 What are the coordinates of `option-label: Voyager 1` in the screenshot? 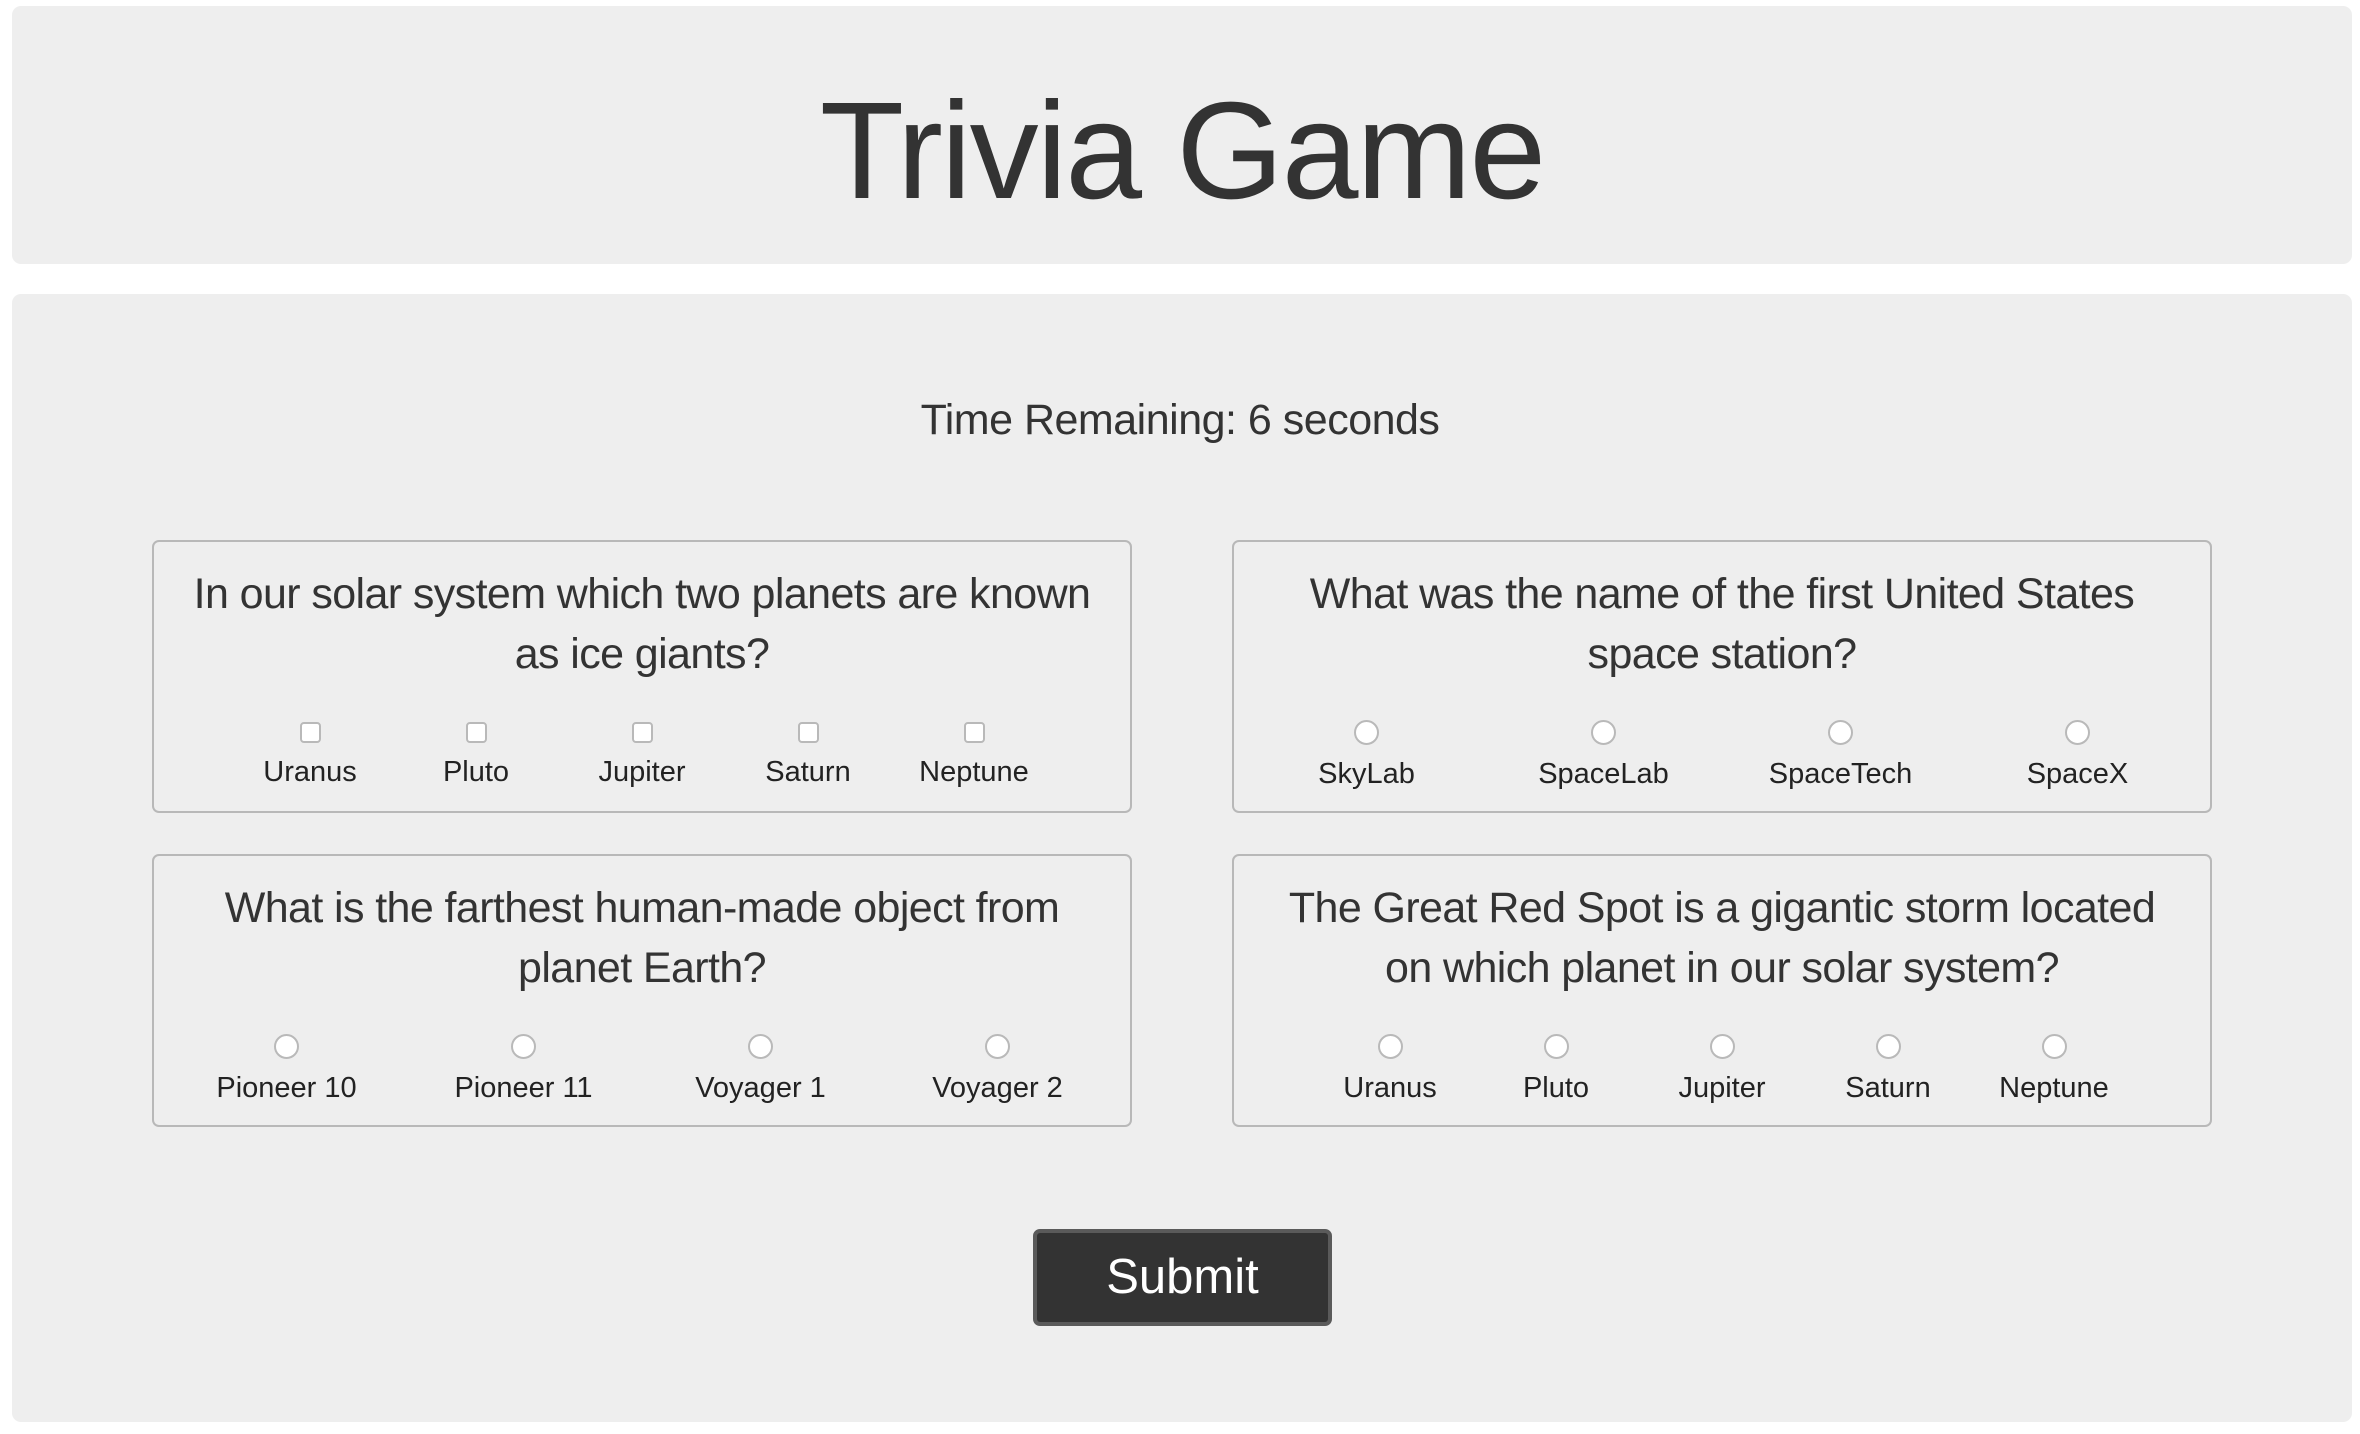 It's located at (760, 1088).